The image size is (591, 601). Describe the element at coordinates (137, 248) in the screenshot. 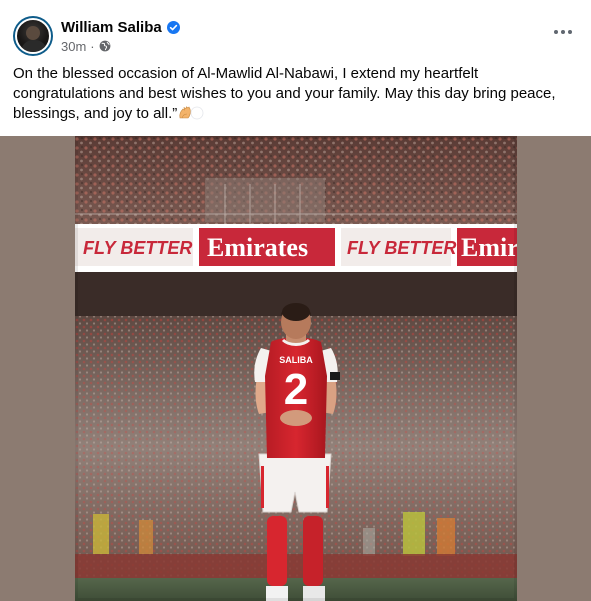

I see `board-text-1: FLY BETTER` at that location.